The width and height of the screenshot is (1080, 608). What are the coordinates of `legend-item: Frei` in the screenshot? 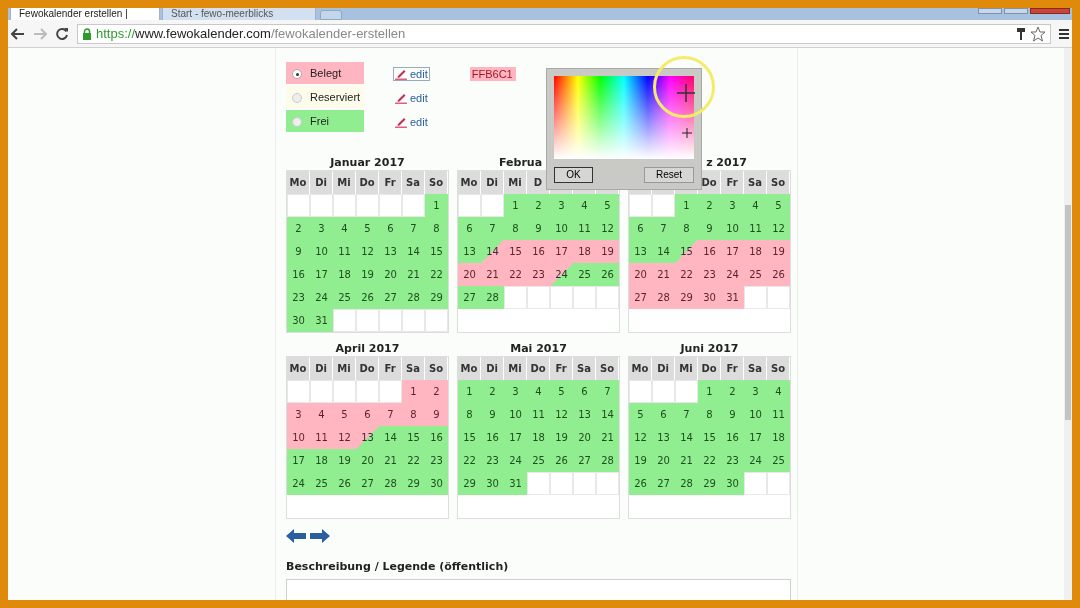 It's located at (325, 121).